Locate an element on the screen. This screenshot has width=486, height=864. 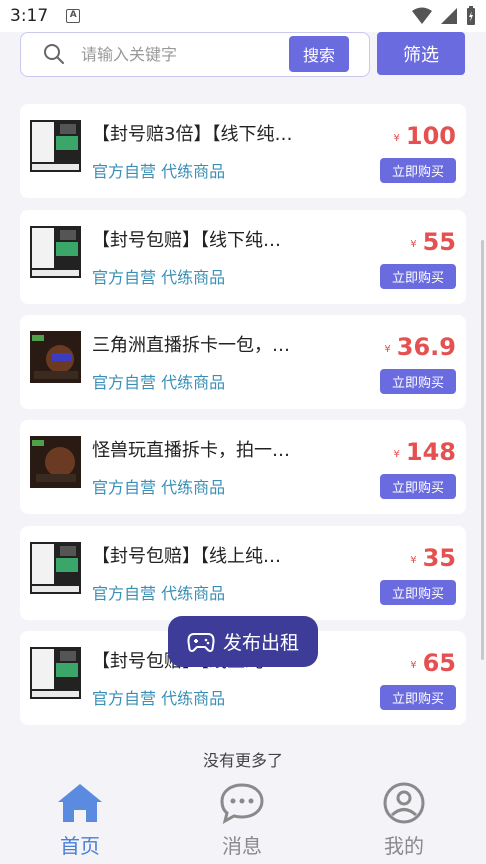
tab-profile-label: 我的 is located at coordinates (404, 846).